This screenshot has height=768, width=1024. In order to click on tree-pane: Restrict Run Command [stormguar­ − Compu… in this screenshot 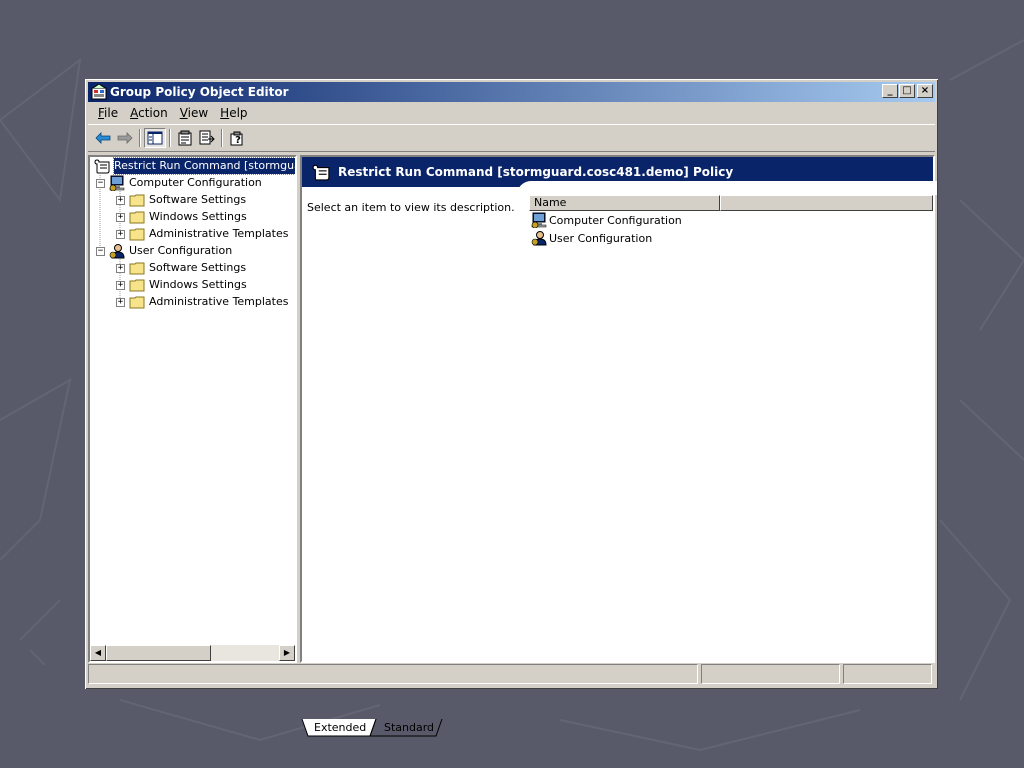, I will do `click(192, 409)`.